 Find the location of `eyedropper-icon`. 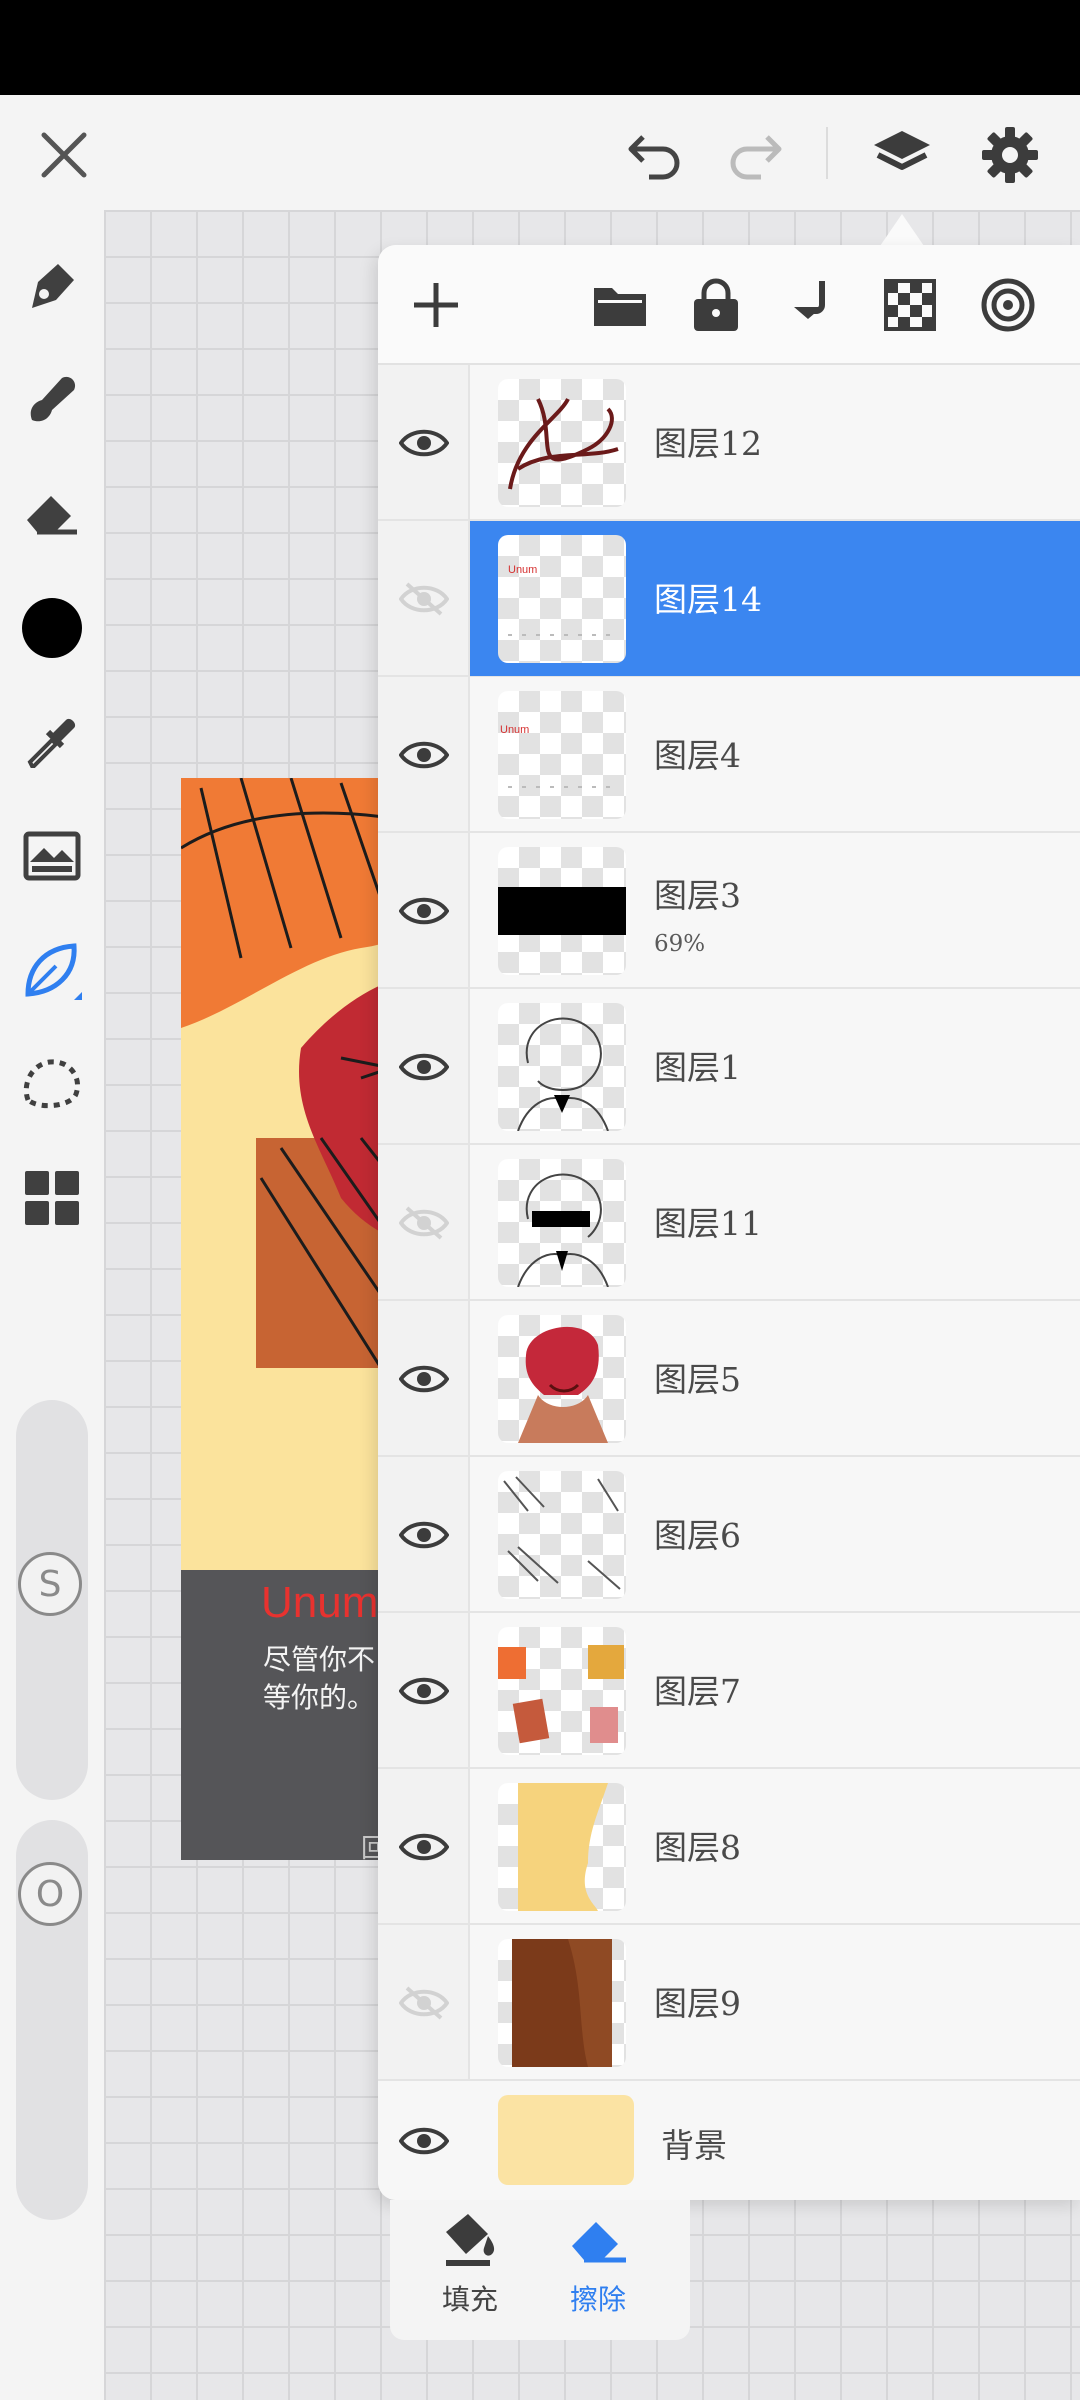

eyedropper-icon is located at coordinates (52, 742).